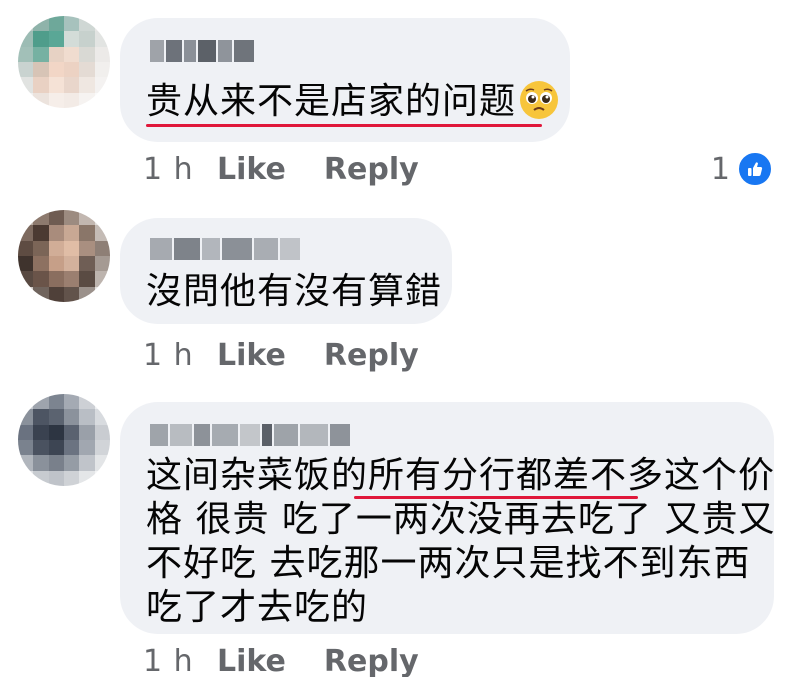 The image size is (800, 677). I want to click on comment-line: 这间杂菜饭的所有分行都差不多这个价, so click(461, 475).